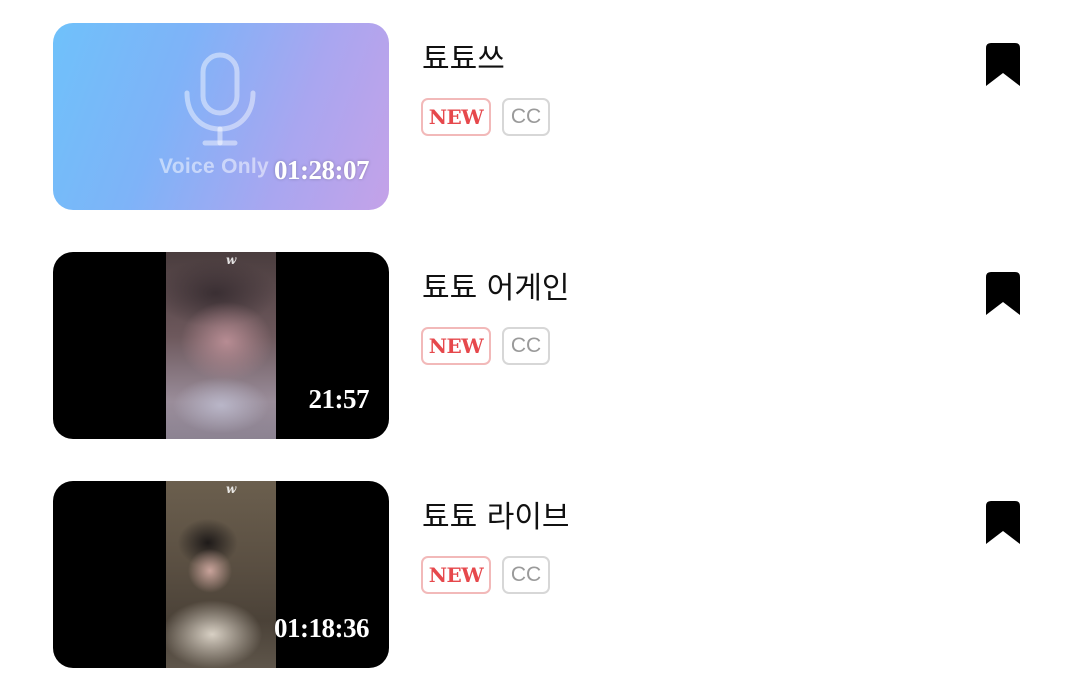  I want to click on video-thumbnail: w 21:57, so click(221, 345).